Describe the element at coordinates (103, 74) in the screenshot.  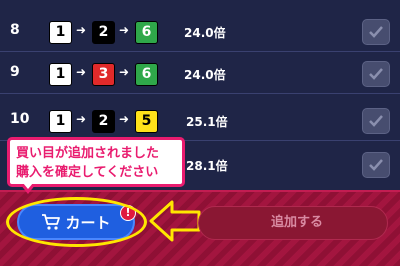
I see `boat-number: 3` at that location.